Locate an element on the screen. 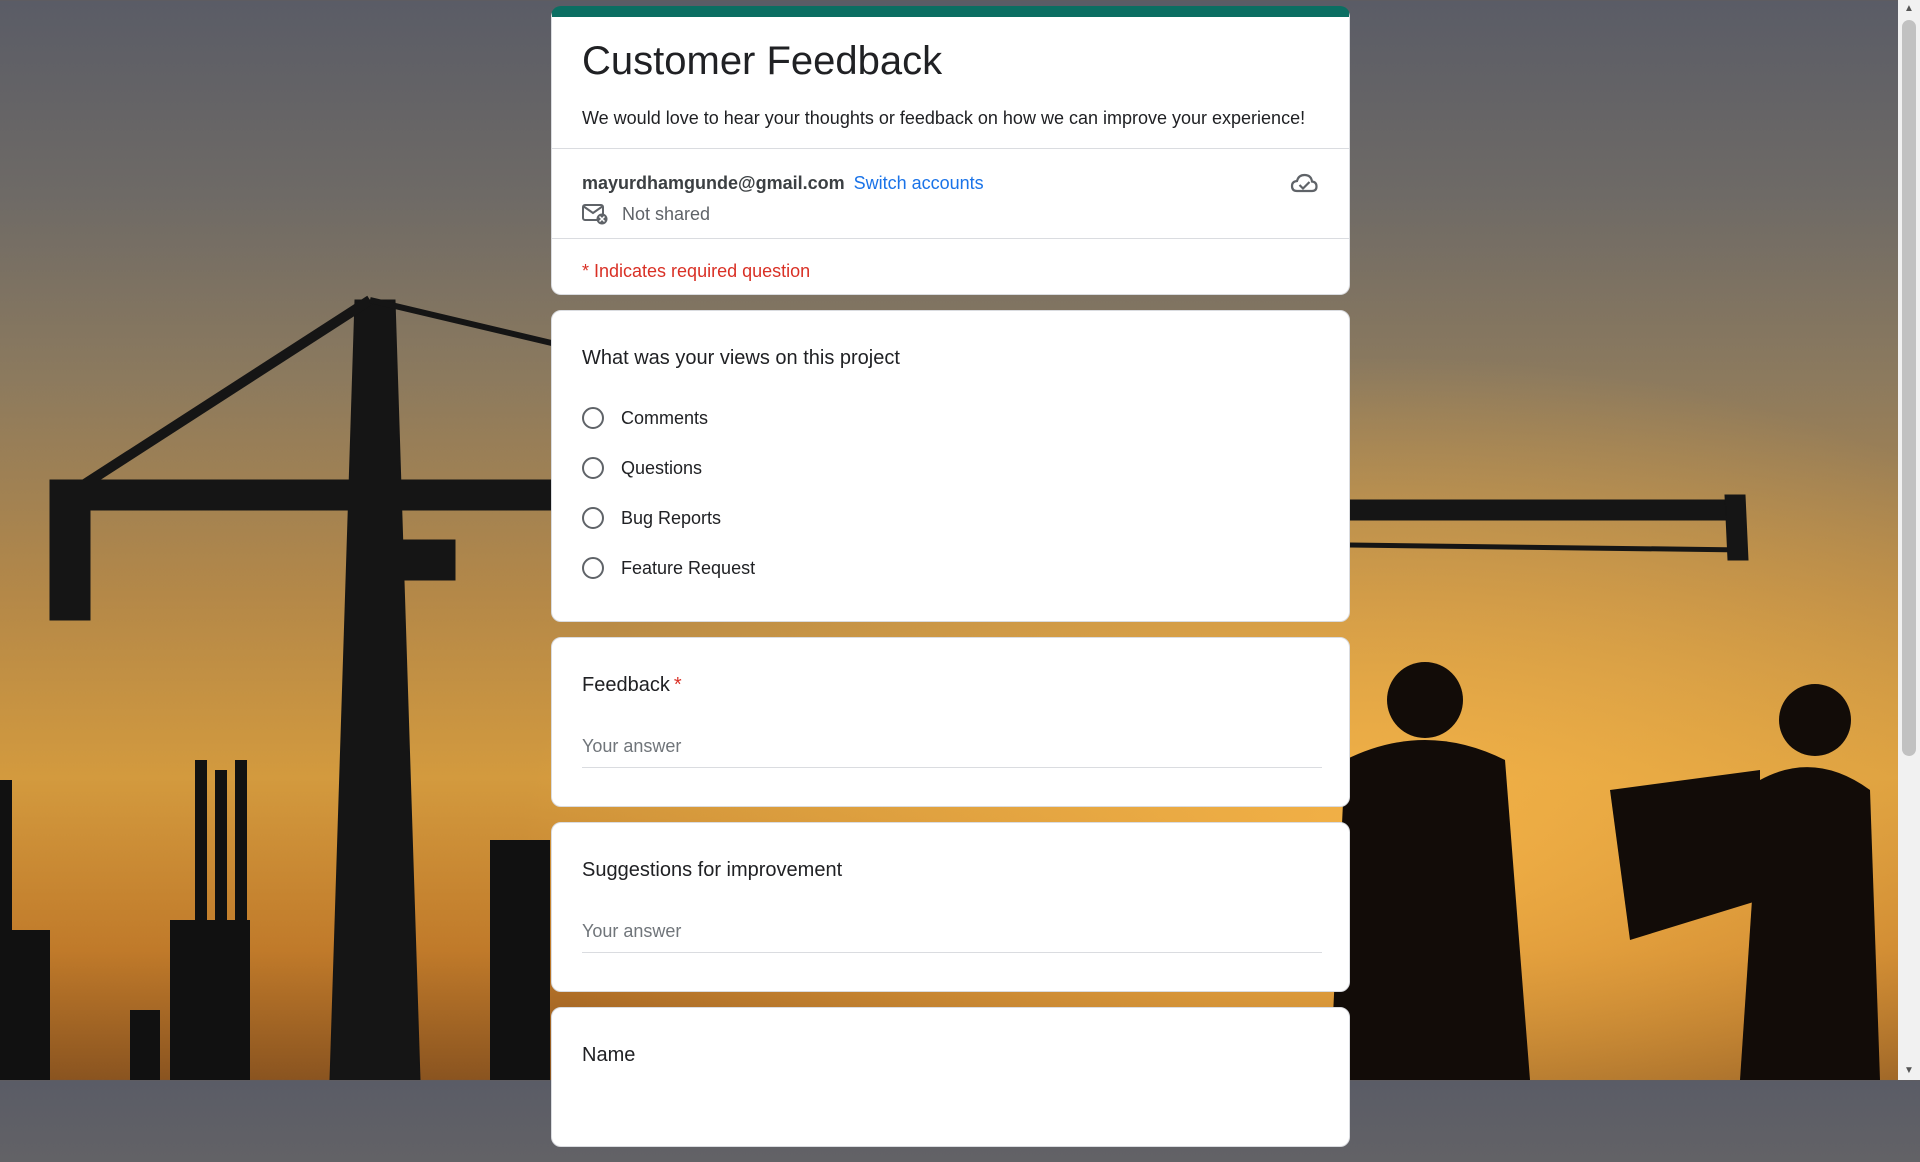  option-questions: Questions is located at coordinates (950, 468).